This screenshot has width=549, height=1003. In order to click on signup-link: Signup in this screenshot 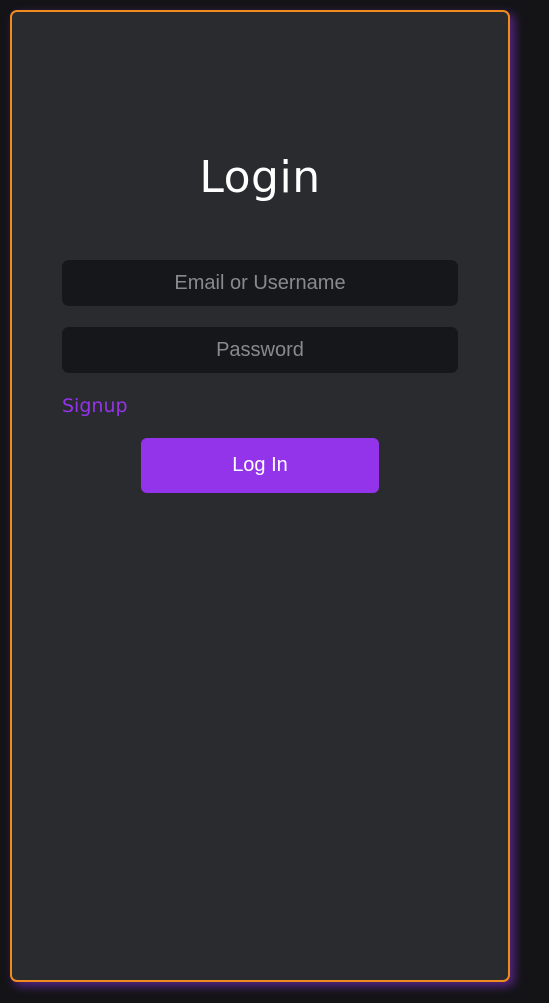, I will do `click(95, 406)`.